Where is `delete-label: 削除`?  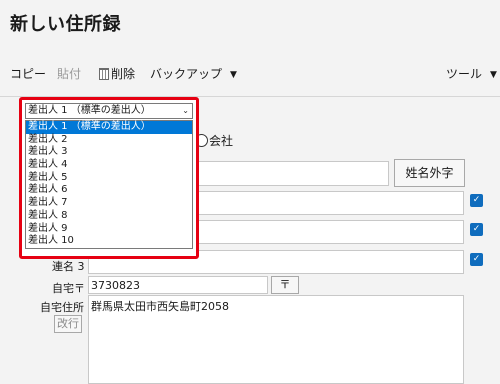
delete-label: 削除 is located at coordinates (123, 74).